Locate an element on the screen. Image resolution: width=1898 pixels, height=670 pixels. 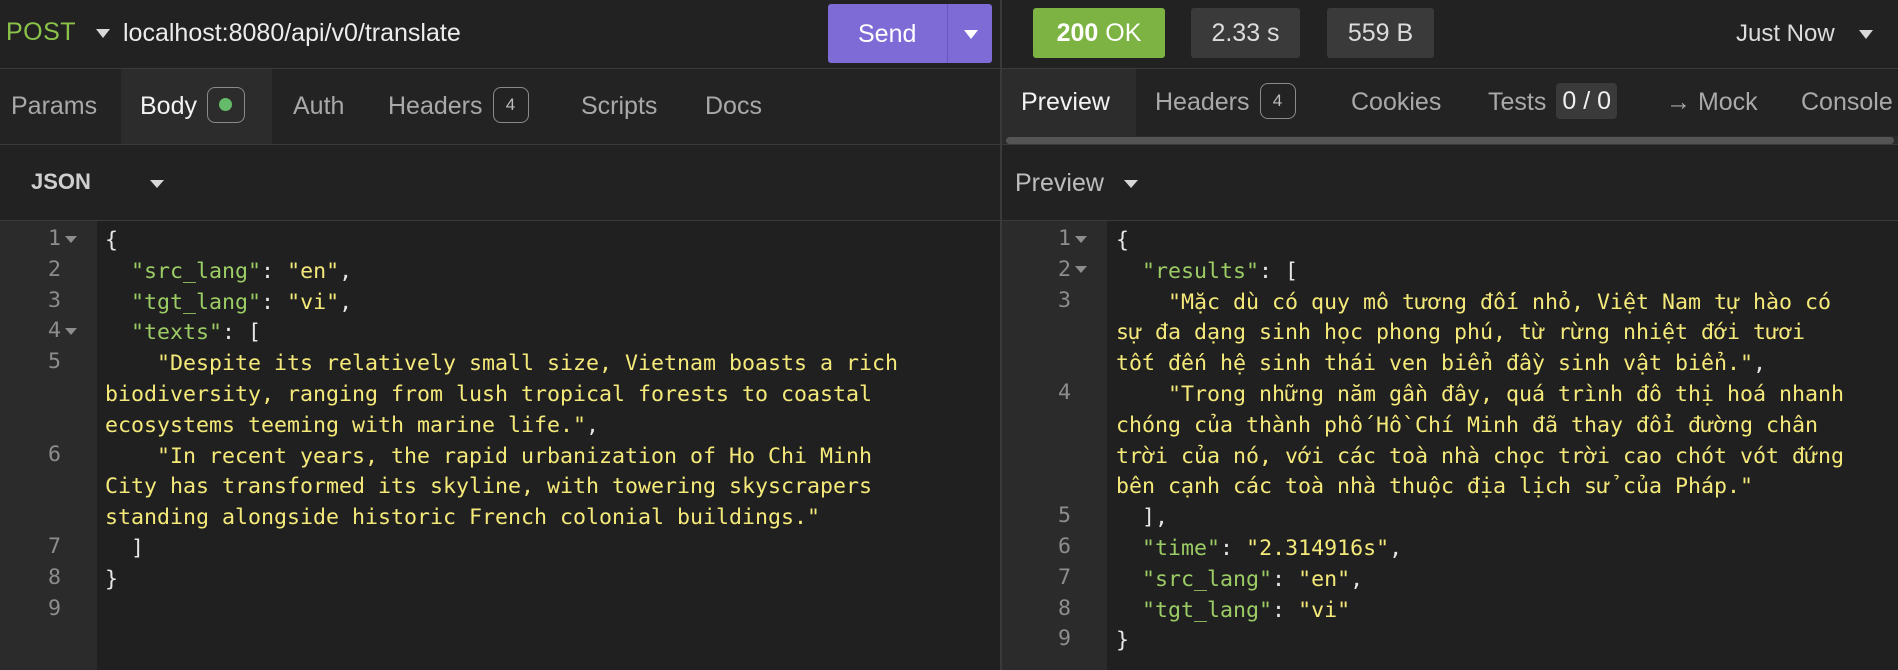
tab-body: Body is located at coordinates (196, 106).